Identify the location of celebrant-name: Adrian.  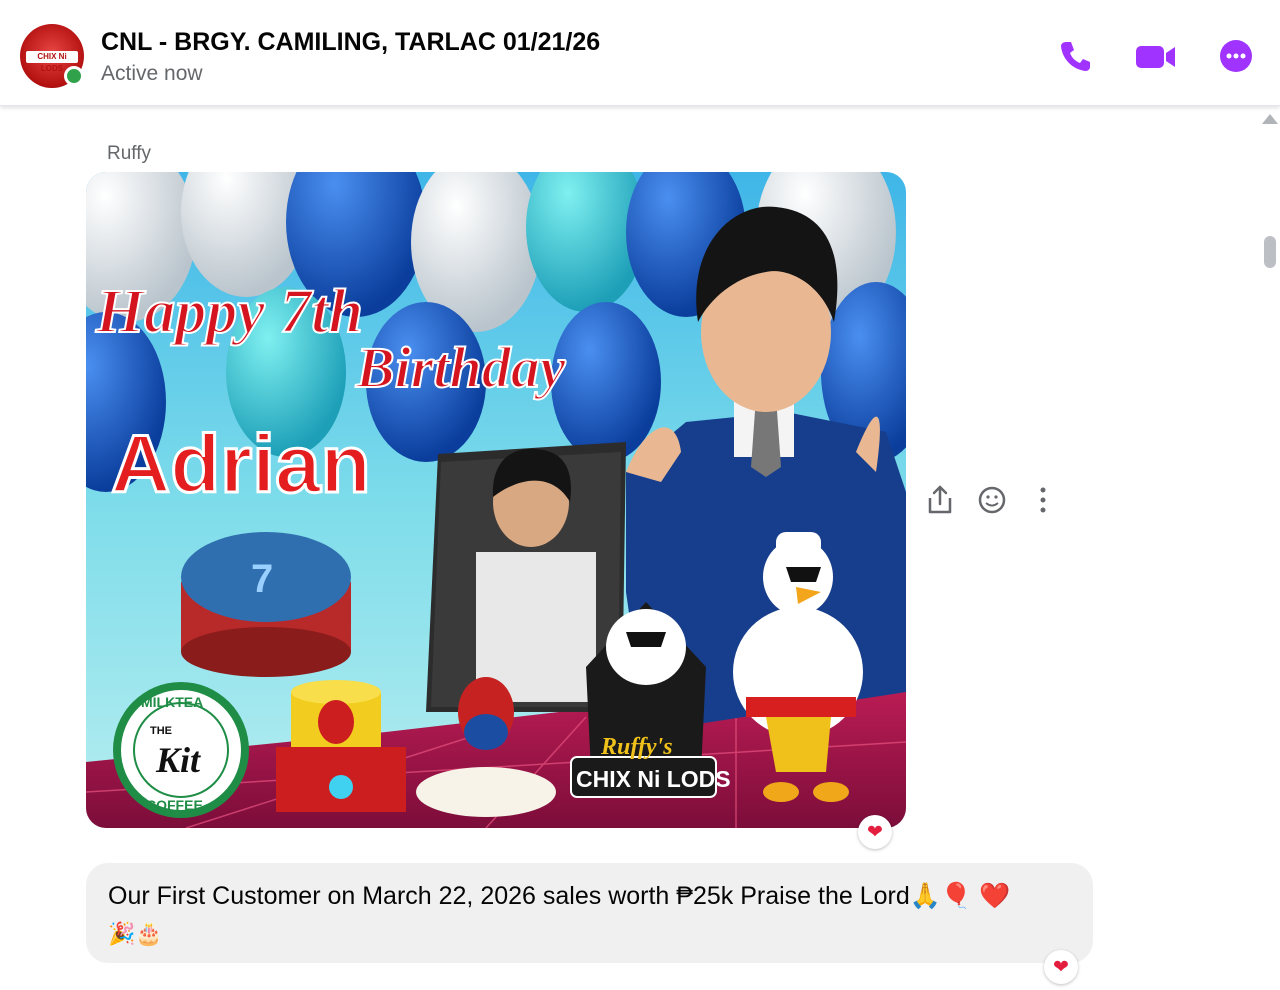
(241, 464).